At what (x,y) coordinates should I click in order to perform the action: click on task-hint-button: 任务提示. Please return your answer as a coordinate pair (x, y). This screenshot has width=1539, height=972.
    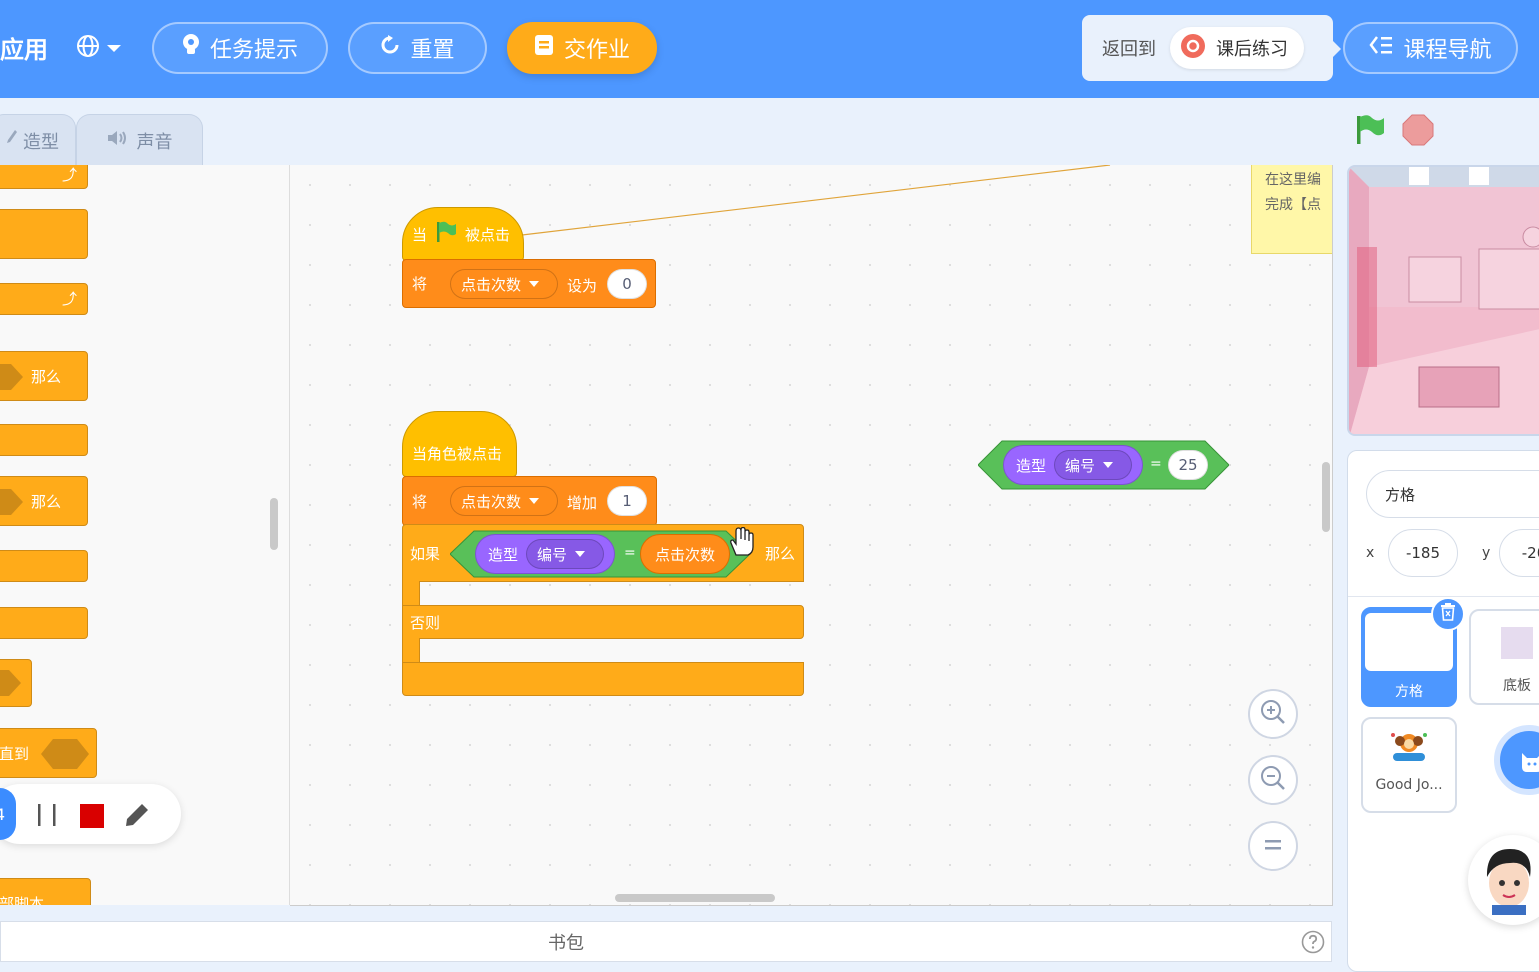
    Looking at the image, I should click on (240, 48).